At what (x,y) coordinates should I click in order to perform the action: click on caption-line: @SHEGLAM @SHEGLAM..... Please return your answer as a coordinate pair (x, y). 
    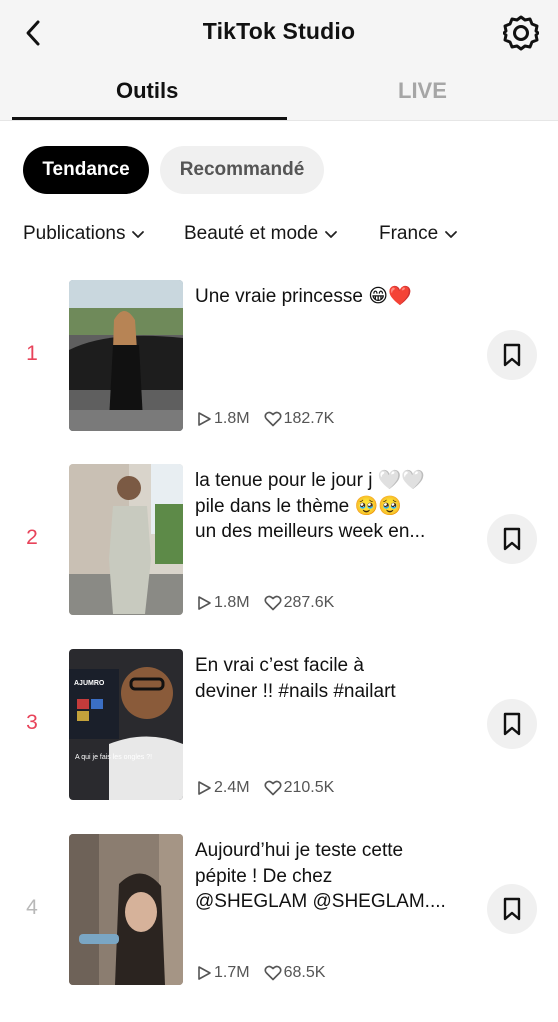
    Looking at the image, I should click on (320, 901).